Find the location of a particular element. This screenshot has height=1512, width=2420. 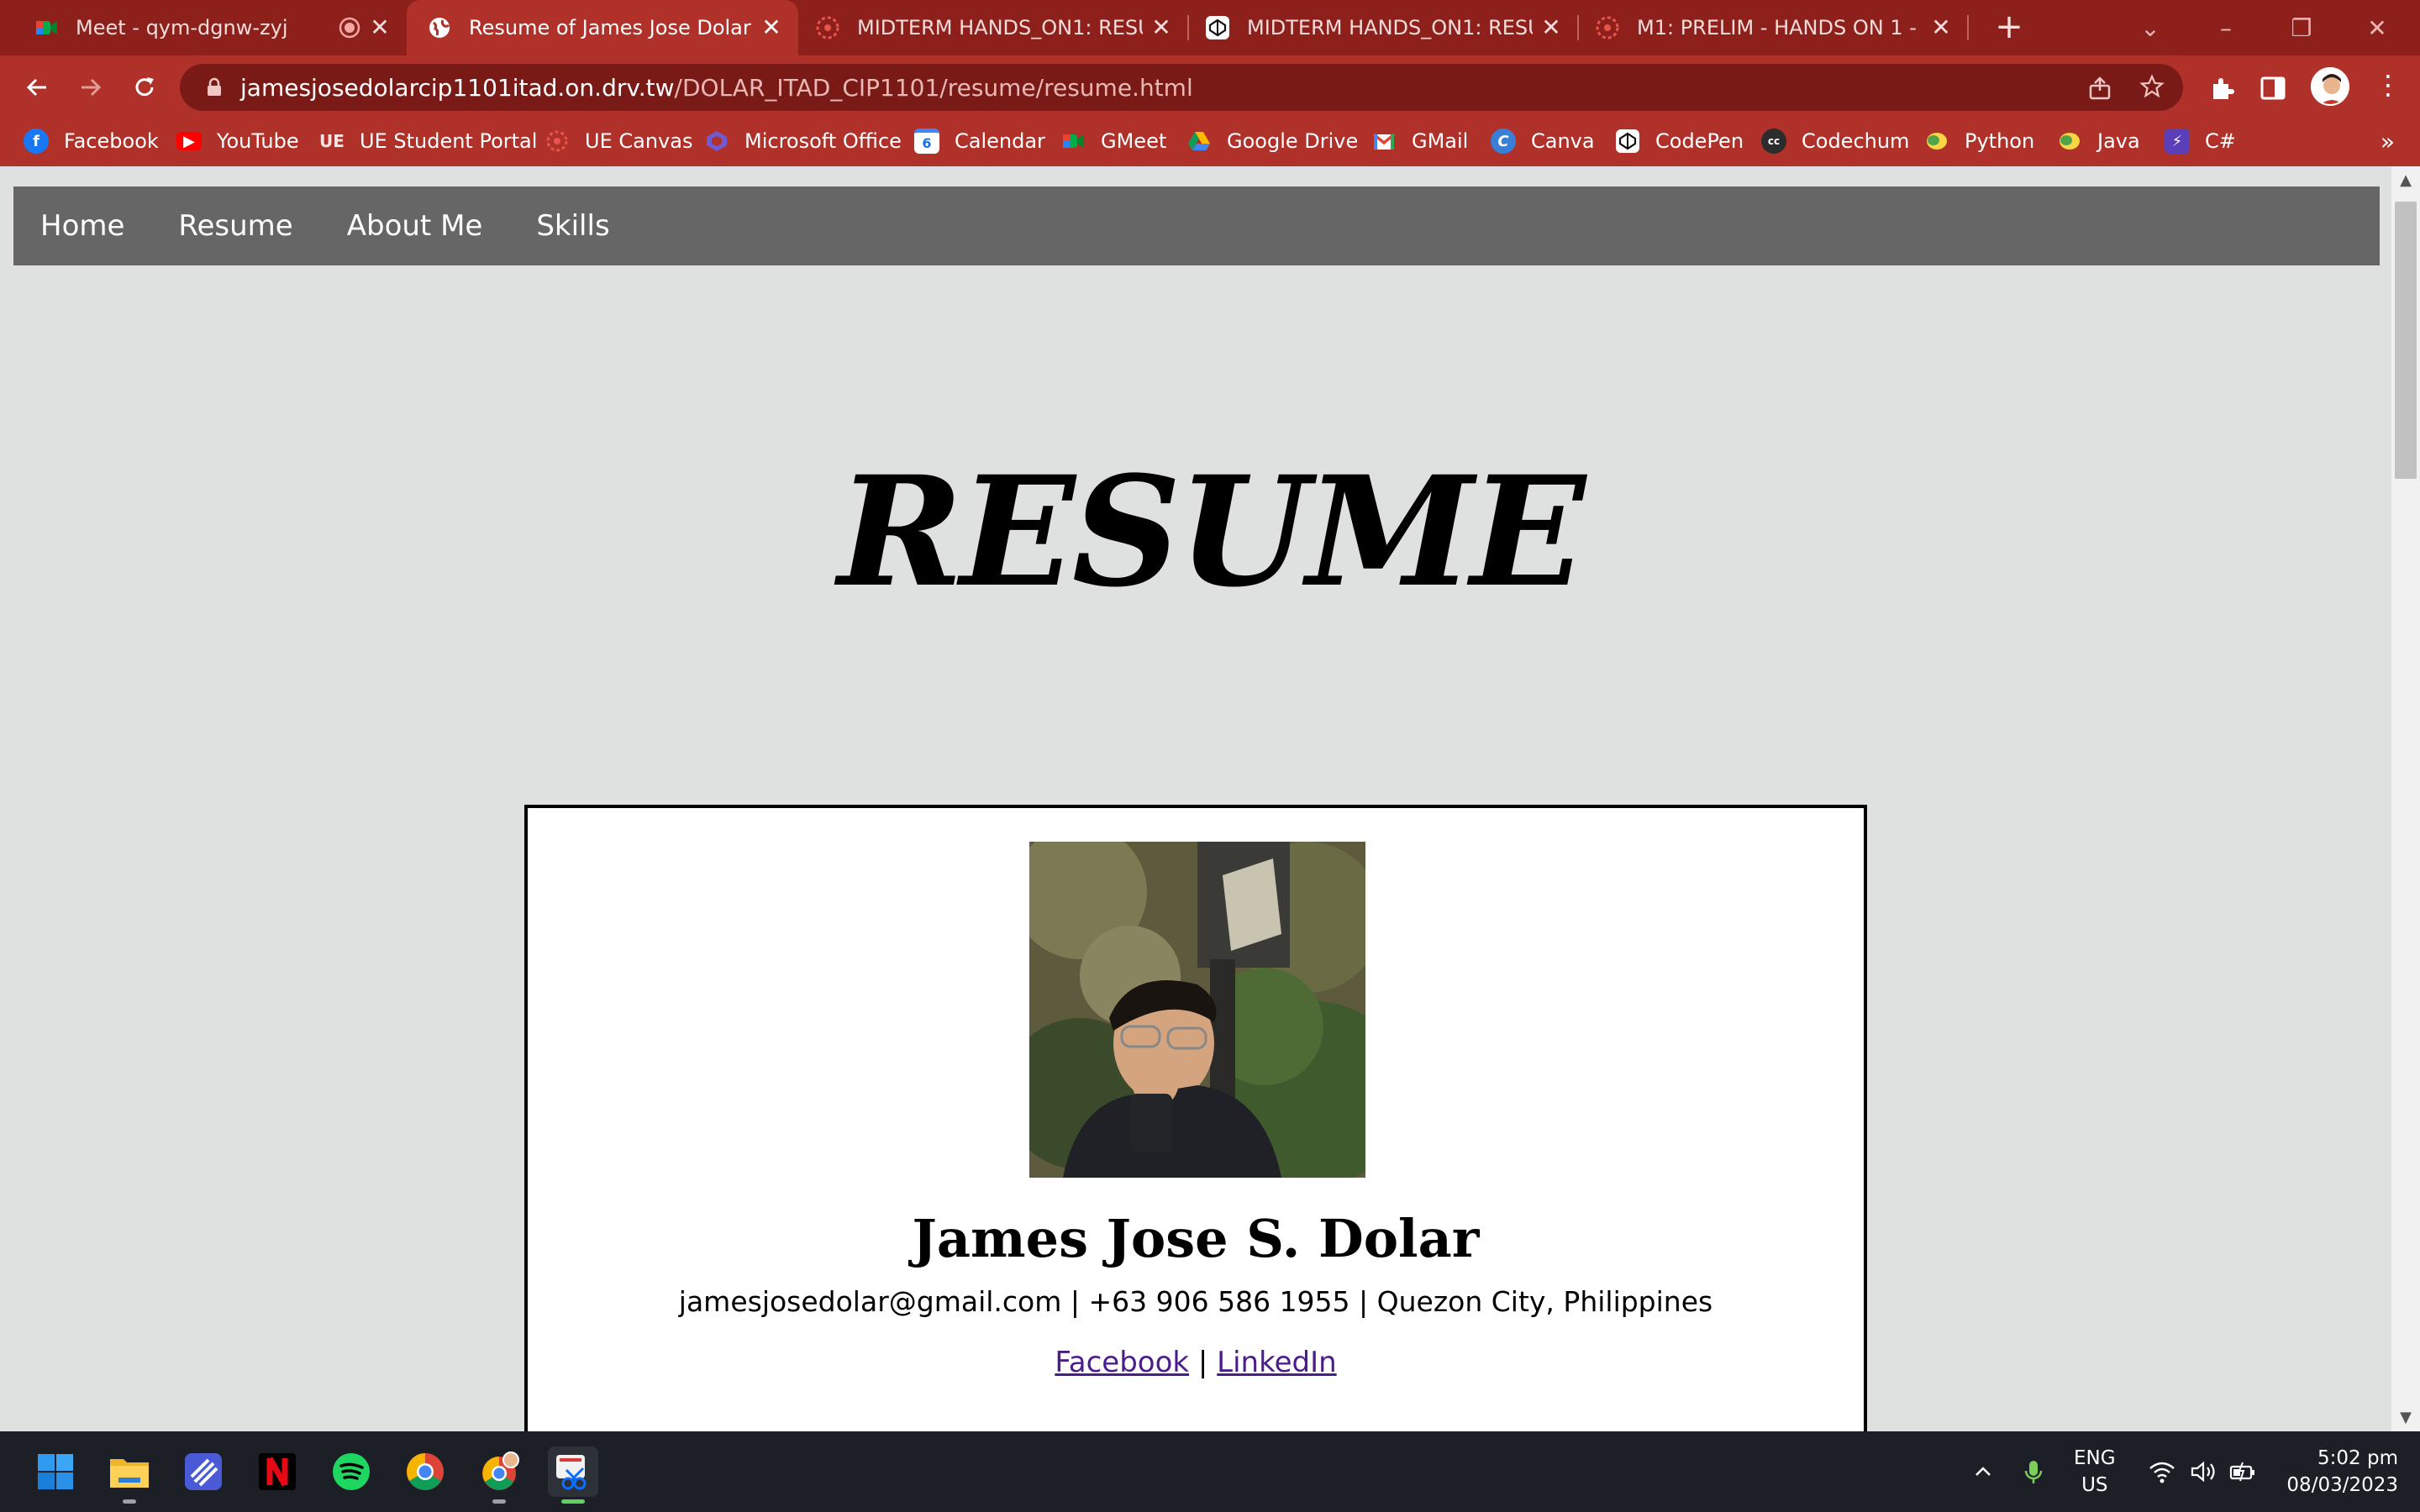

bookmark-google-drive: Google Drive is located at coordinates (1272, 141).